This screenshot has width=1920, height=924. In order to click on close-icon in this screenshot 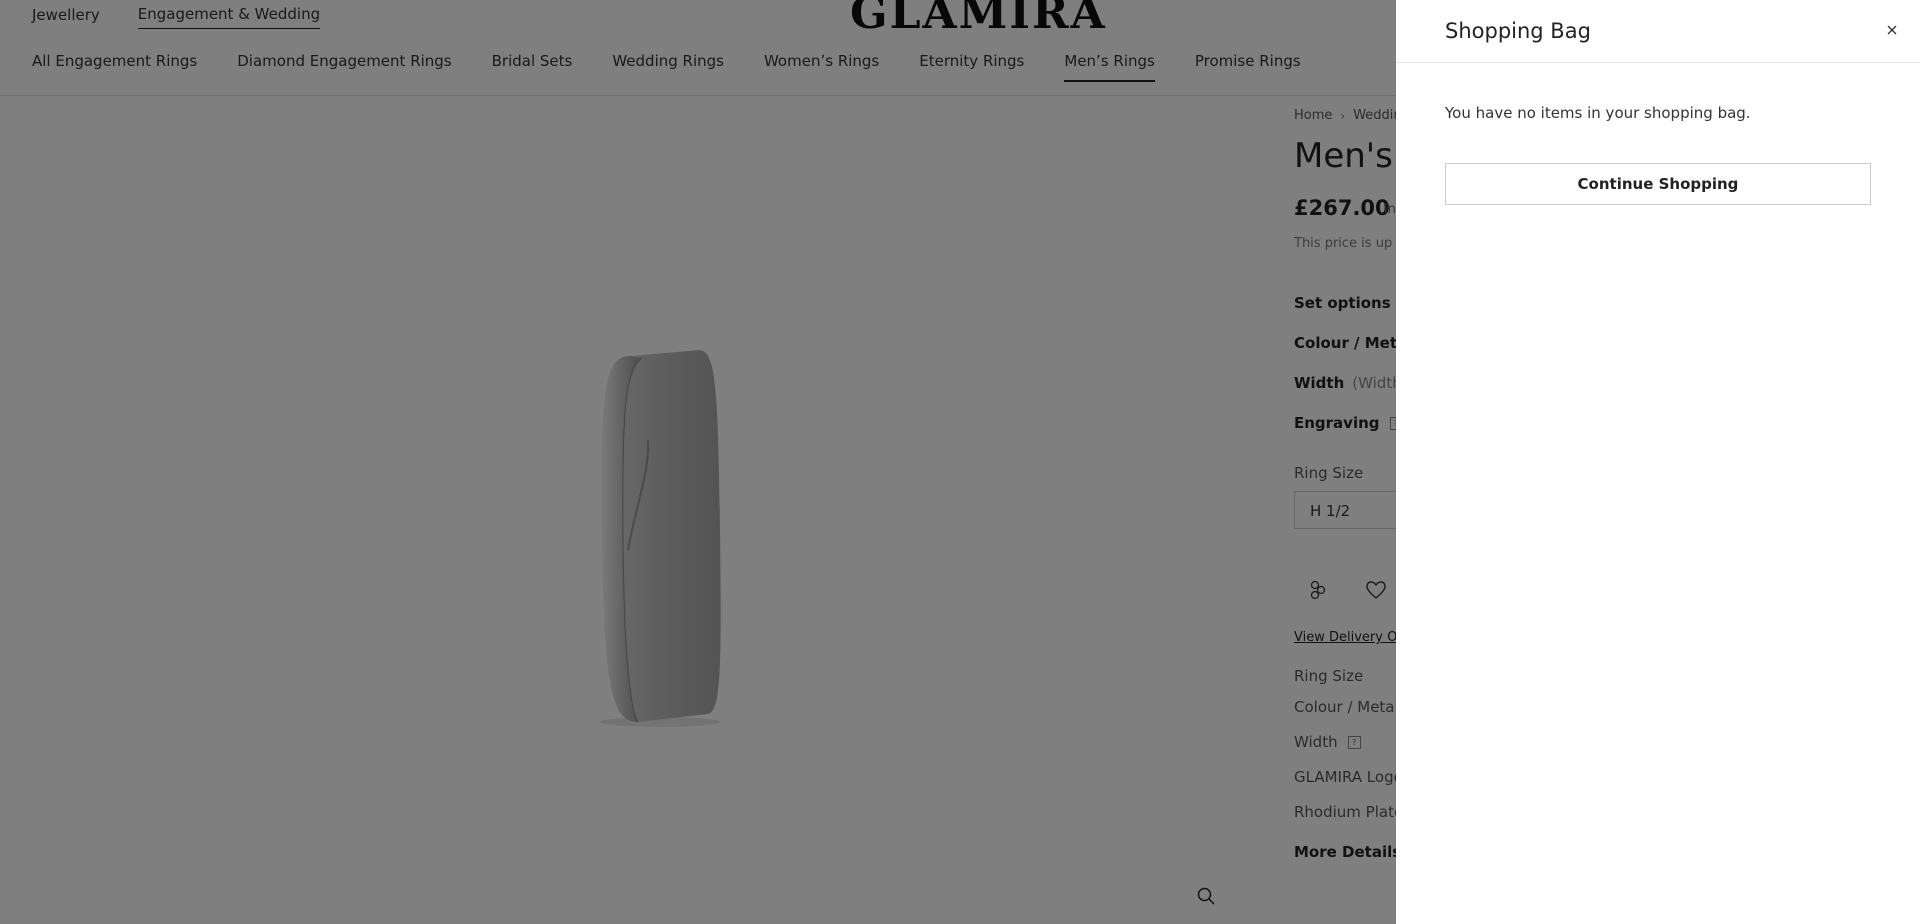, I will do `click(1892, 30)`.